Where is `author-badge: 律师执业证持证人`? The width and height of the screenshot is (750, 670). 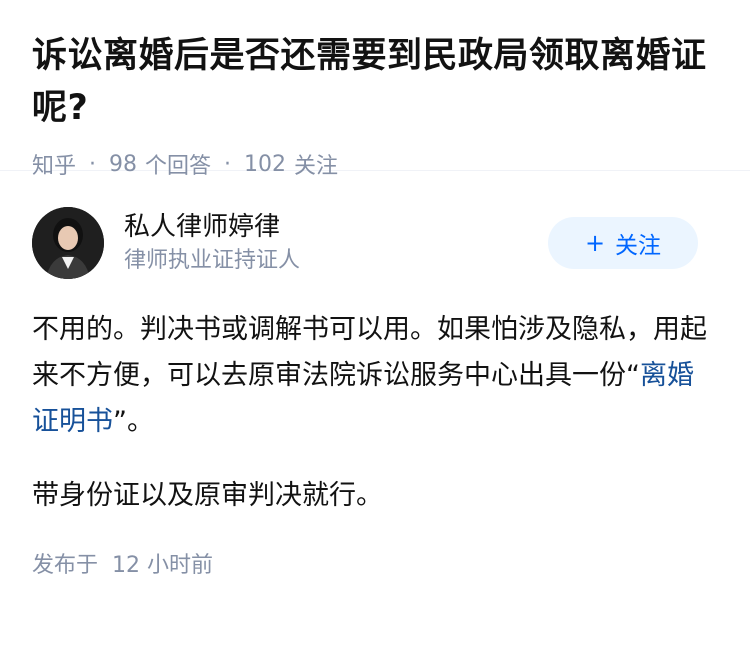
author-badge: 律师执业证持证人 is located at coordinates (212, 260).